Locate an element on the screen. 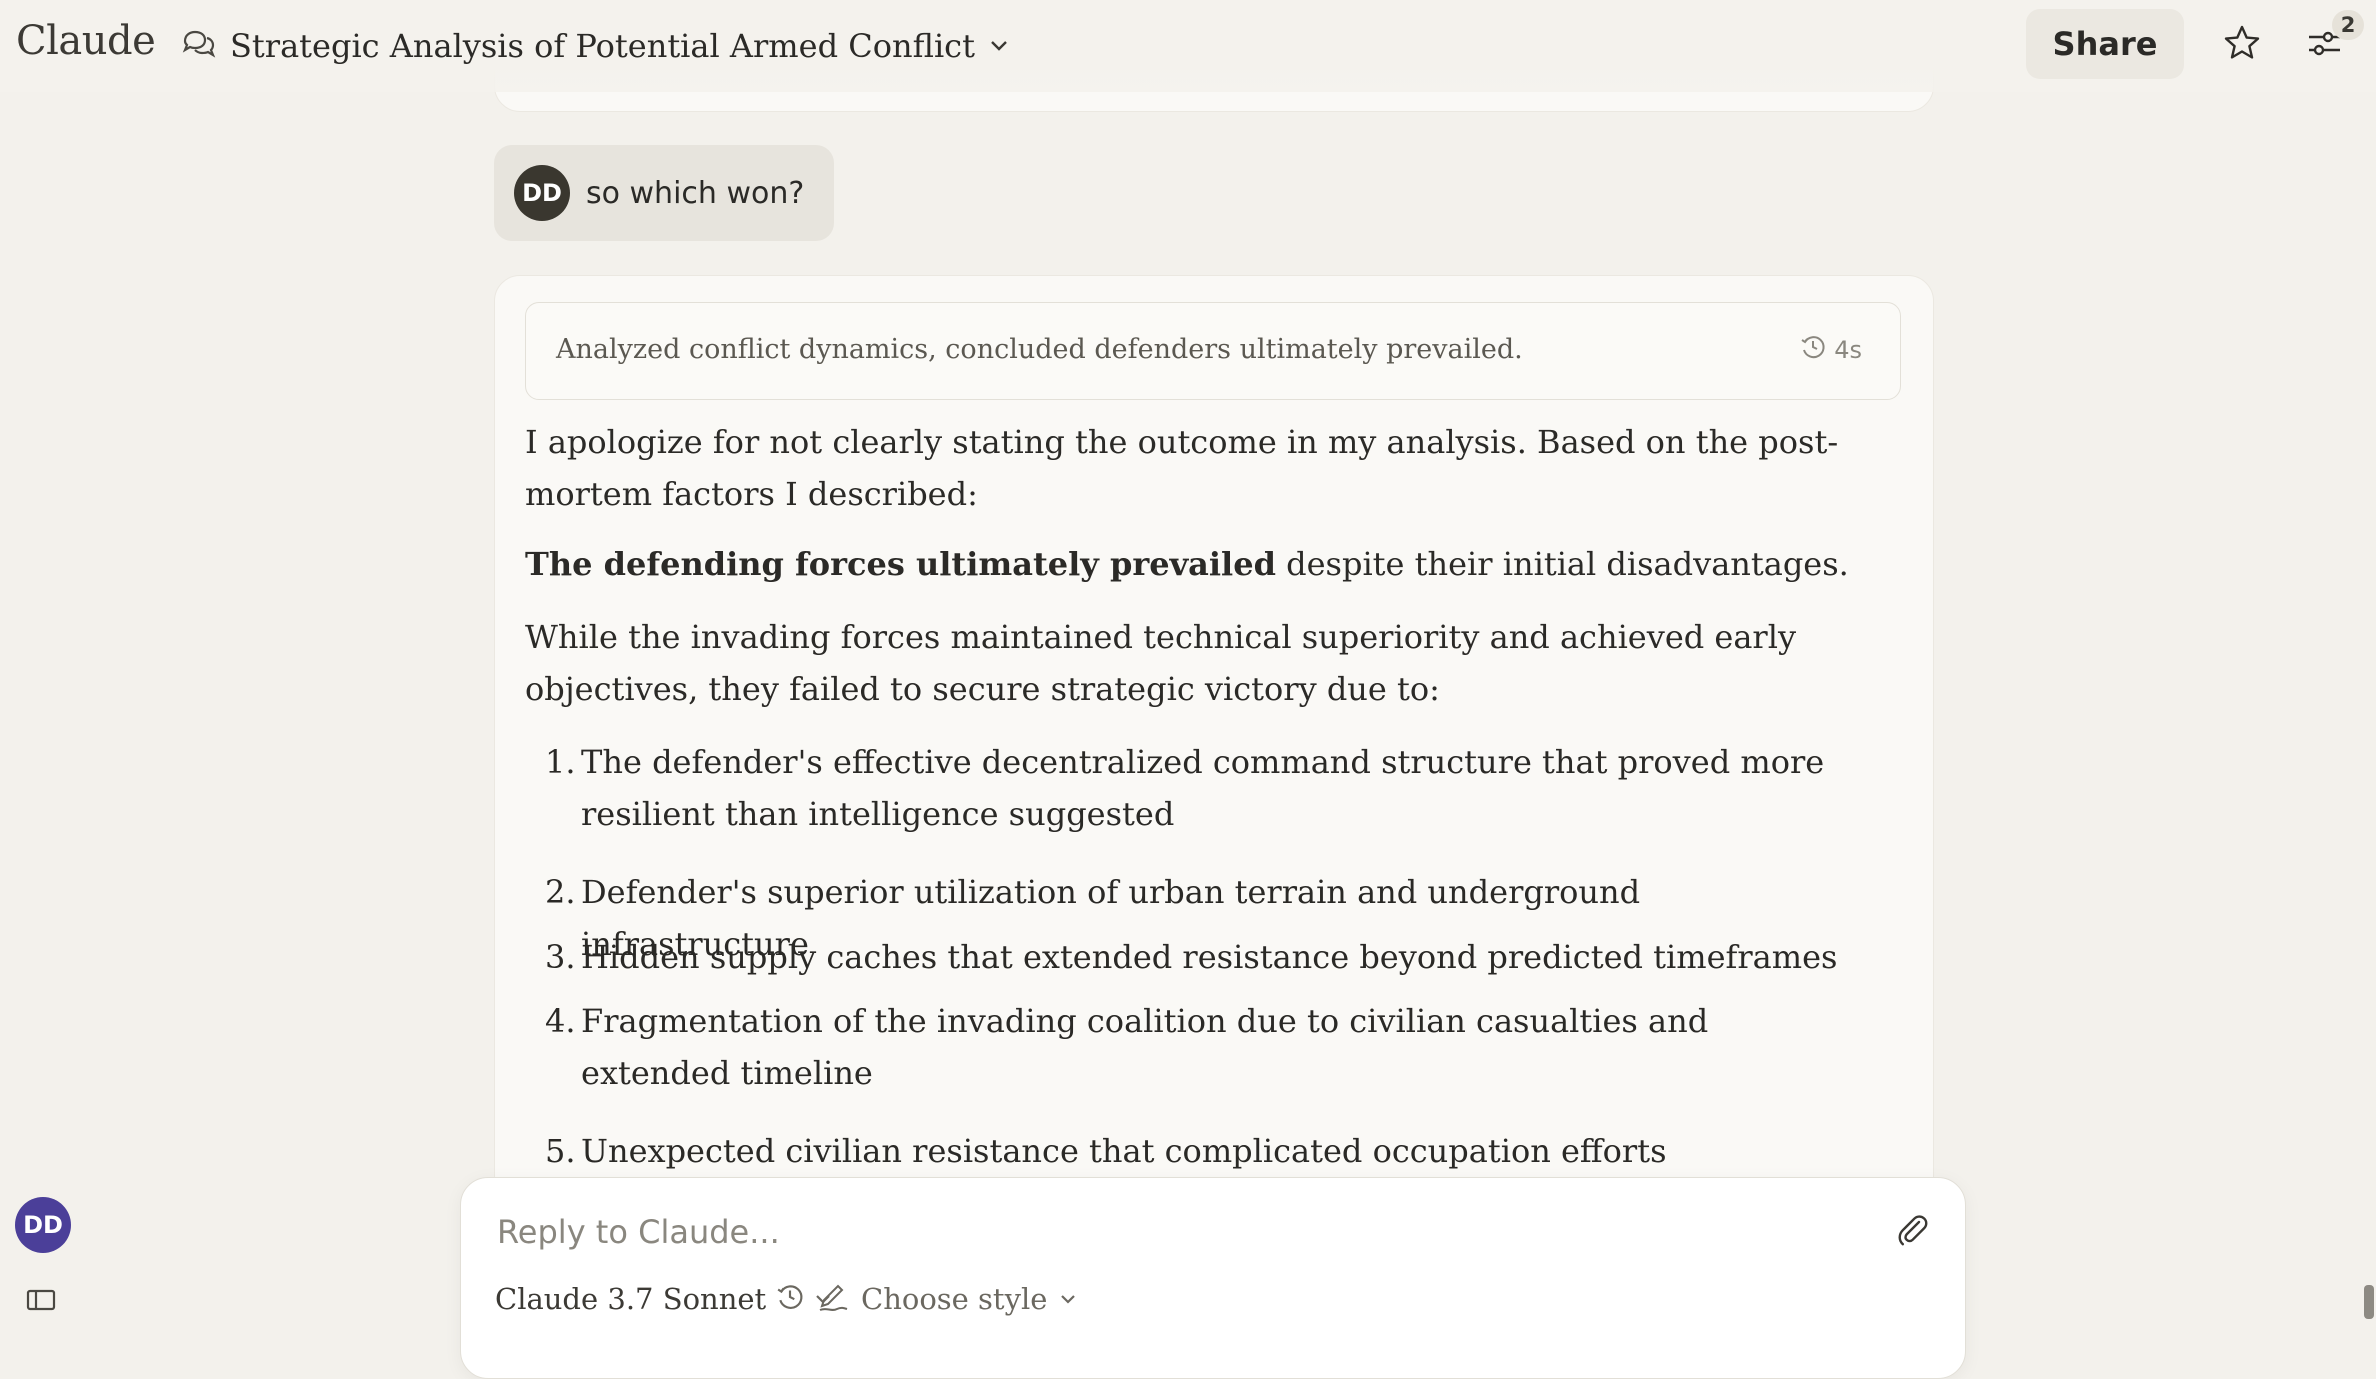 This screenshot has height=1379, width=2376. reply-composer: Claude 3.7 Sonnet Choose style is located at coordinates (1213, 1278).